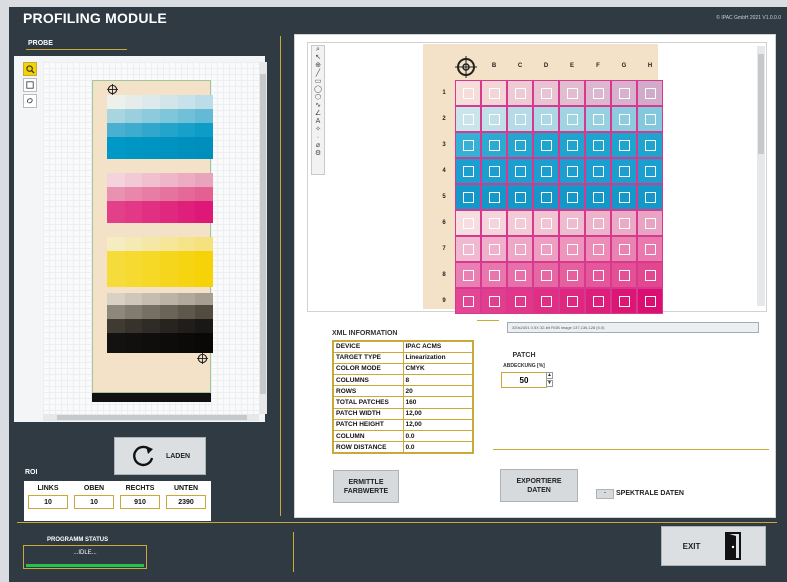 This screenshot has height=582, width=787. What do you see at coordinates (318, 138) in the screenshot?
I see `point-icon: ·` at bounding box center [318, 138].